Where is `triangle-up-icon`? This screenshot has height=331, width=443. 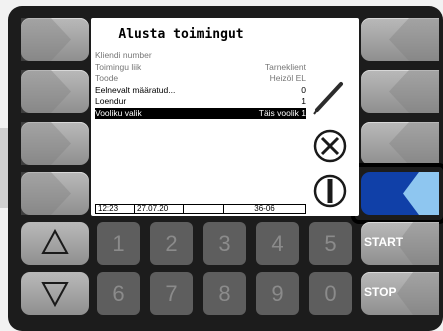 triangle-up-icon is located at coordinates (55, 241).